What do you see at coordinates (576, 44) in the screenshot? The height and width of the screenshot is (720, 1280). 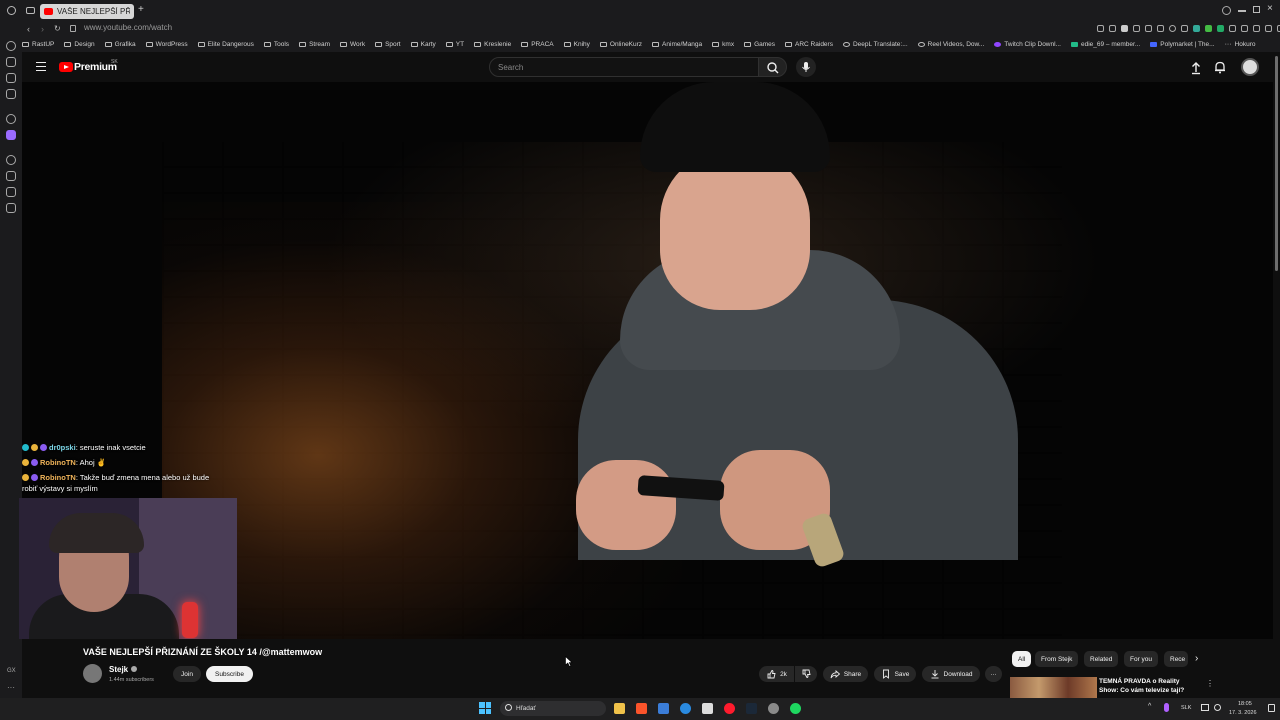 I see `bookmark-item: Knihy` at bounding box center [576, 44].